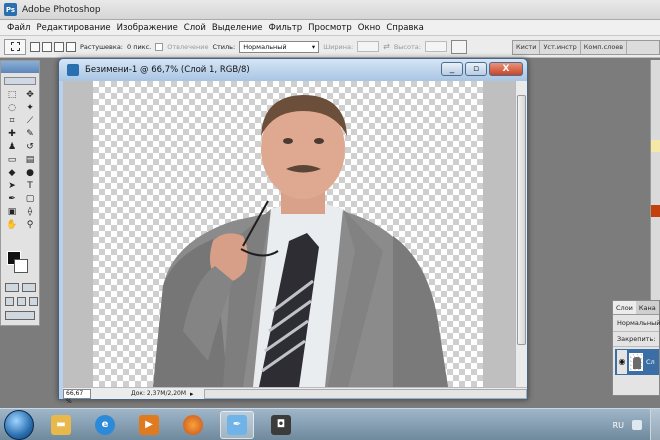 This screenshot has height=440, width=660. I want to click on taskbar-explorer: ▬, so click(61, 425).